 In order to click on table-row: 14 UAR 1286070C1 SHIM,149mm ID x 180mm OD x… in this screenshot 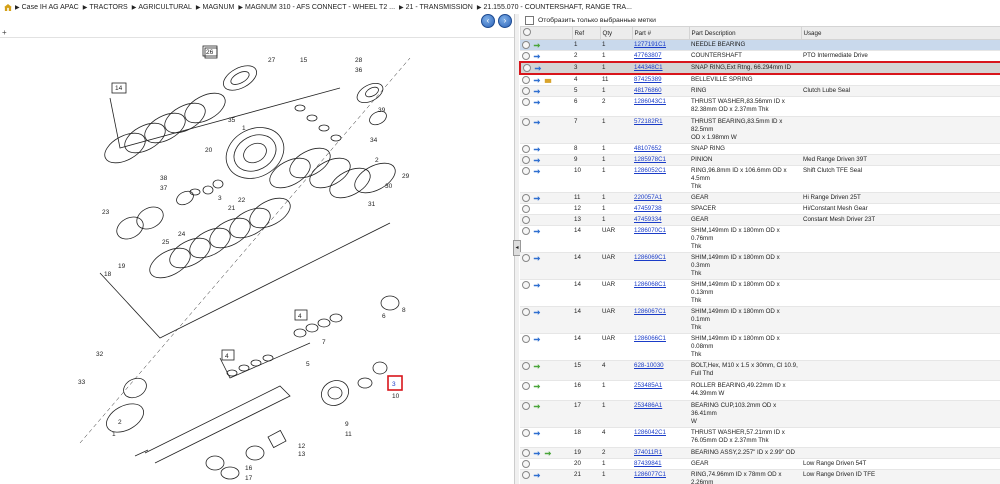, I will do `click(760, 239)`.